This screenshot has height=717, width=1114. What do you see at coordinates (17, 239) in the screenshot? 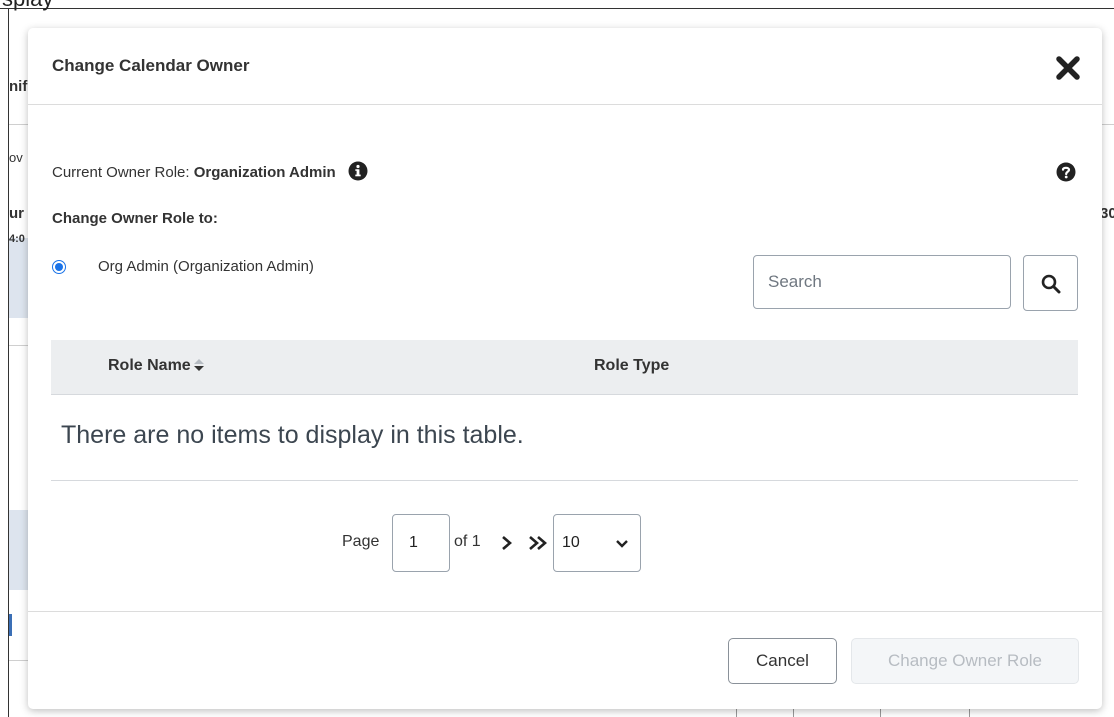
I see `background-text: 4:0` at bounding box center [17, 239].